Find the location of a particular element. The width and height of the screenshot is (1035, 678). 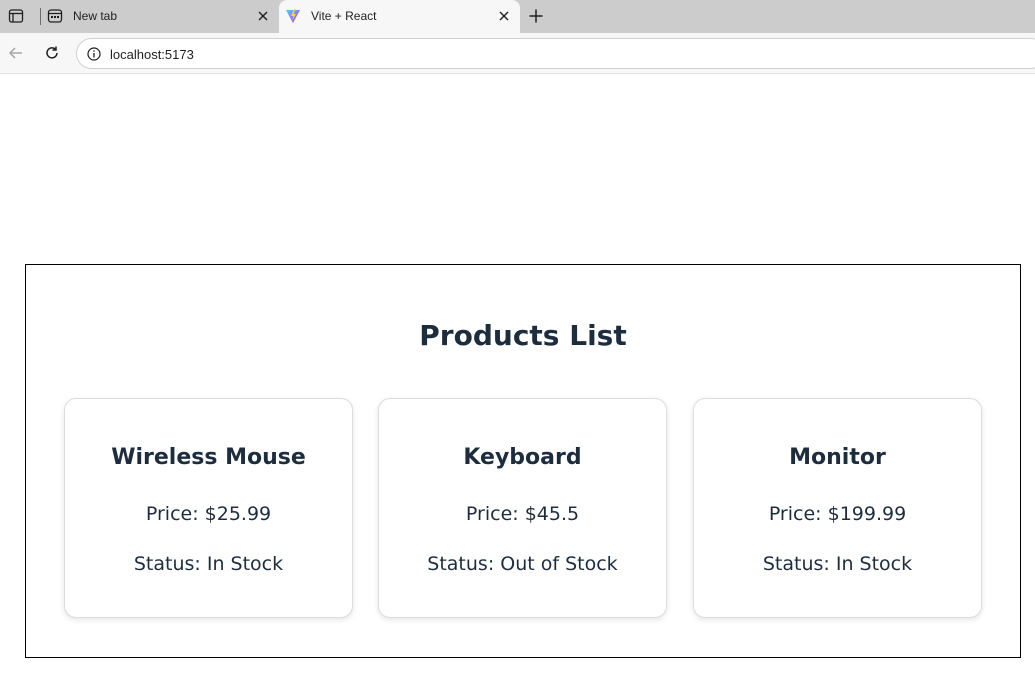

reload-icon is located at coordinates (52, 52).